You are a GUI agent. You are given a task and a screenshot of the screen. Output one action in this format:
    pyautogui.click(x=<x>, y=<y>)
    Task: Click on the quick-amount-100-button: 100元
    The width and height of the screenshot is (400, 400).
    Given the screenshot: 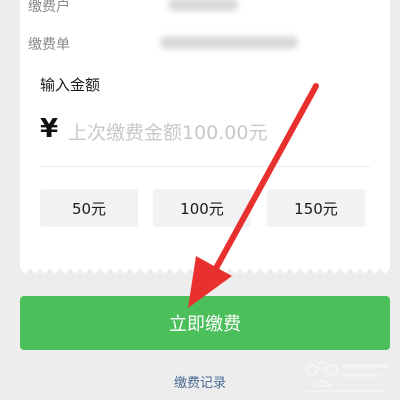 What is the action you would take?
    pyautogui.click(x=202, y=208)
    